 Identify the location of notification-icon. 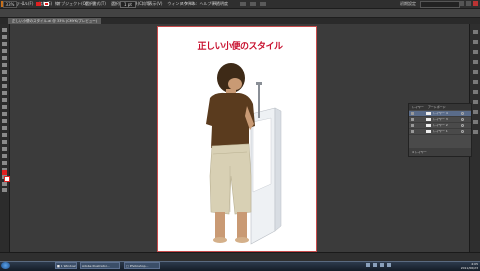
(389, 265).